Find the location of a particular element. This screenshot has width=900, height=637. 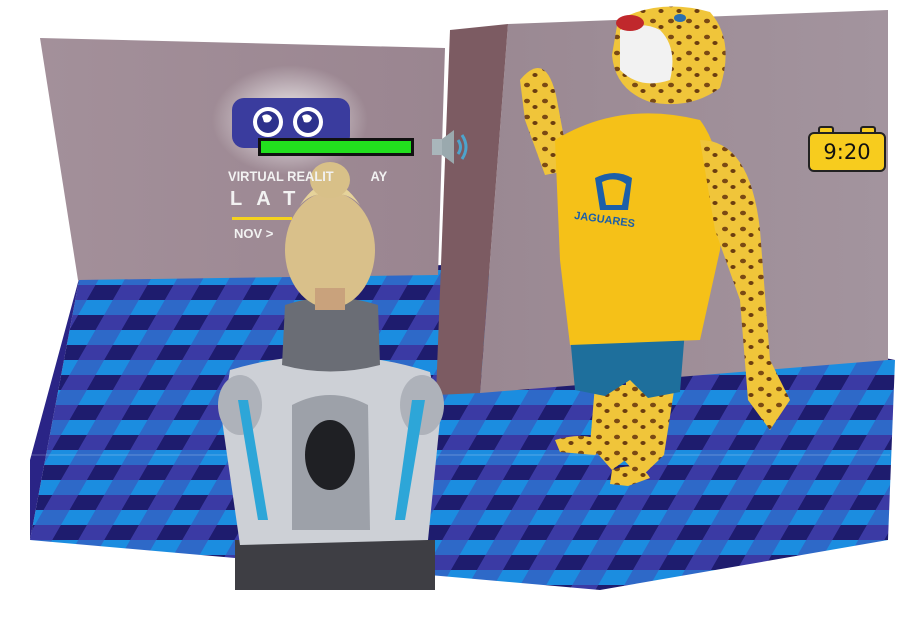

banner-line-3: NOV > is located at coordinates (254, 233).